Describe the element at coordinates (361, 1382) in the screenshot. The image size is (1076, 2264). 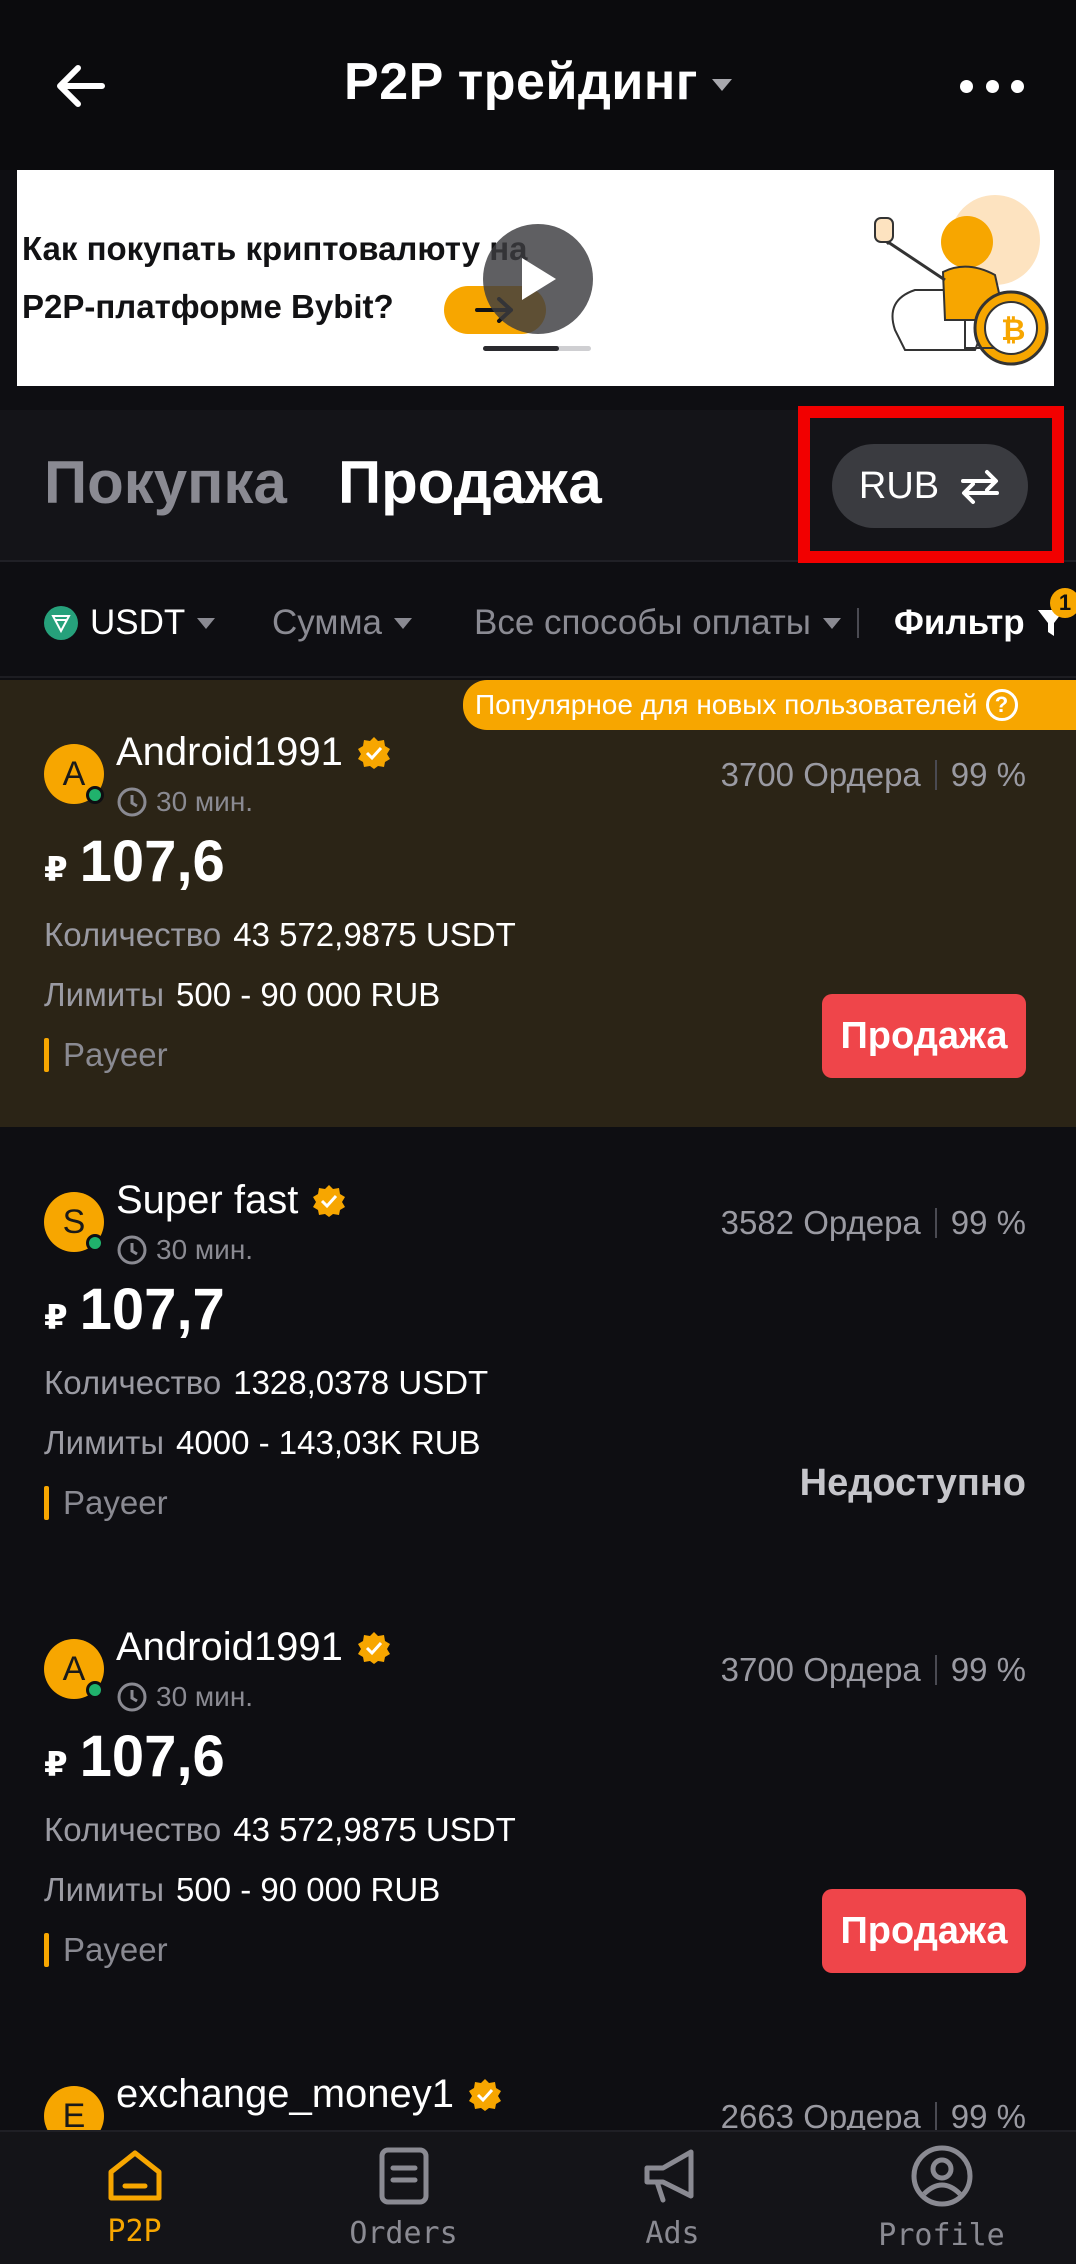
I see `quantity-value: 1328,0378 USDT` at that location.